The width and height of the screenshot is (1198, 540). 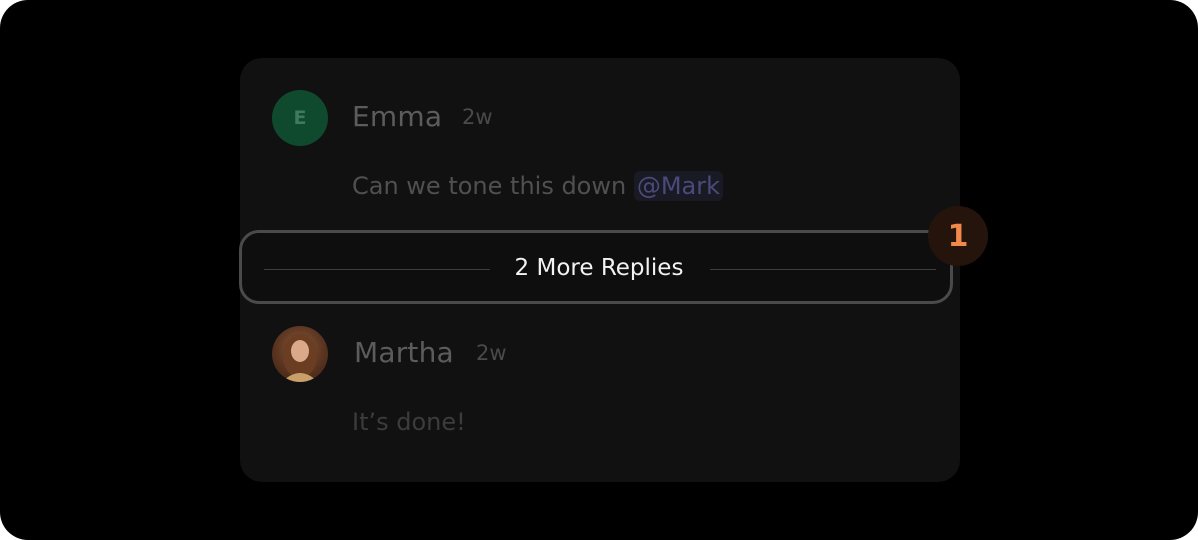 I want to click on annotation-number: 1, so click(x=958, y=236).